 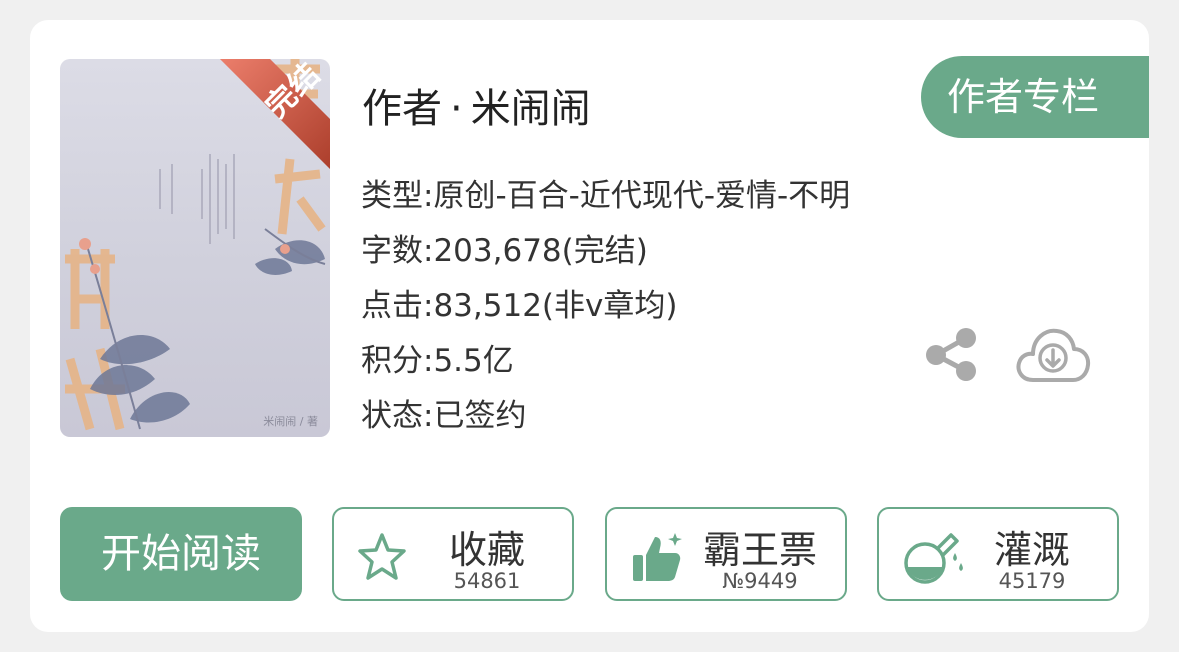 What do you see at coordinates (1053, 354) in the screenshot?
I see `download-cloud-icon` at bounding box center [1053, 354].